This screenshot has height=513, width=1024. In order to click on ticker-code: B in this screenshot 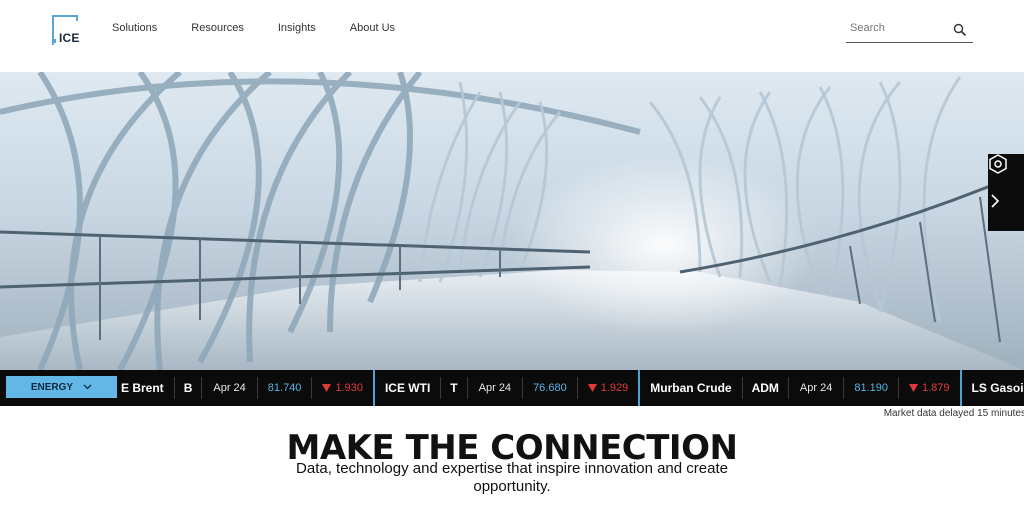, I will do `click(187, 388)`.